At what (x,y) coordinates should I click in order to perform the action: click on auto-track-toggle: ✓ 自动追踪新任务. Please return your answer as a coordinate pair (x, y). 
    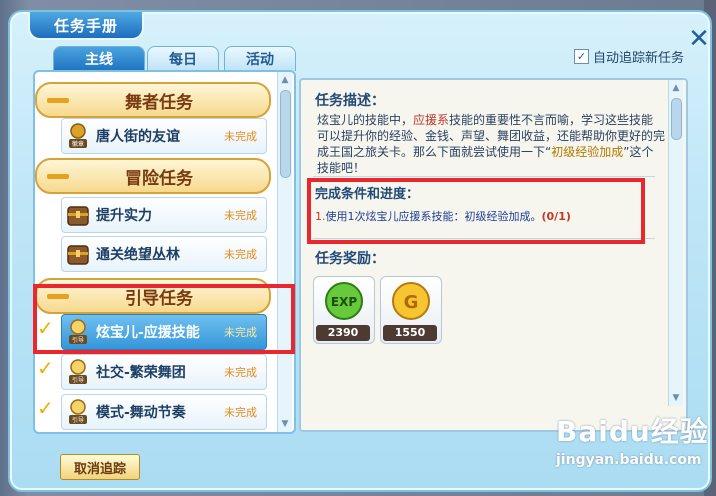
    Looking at the image, I should click on (629, 56).